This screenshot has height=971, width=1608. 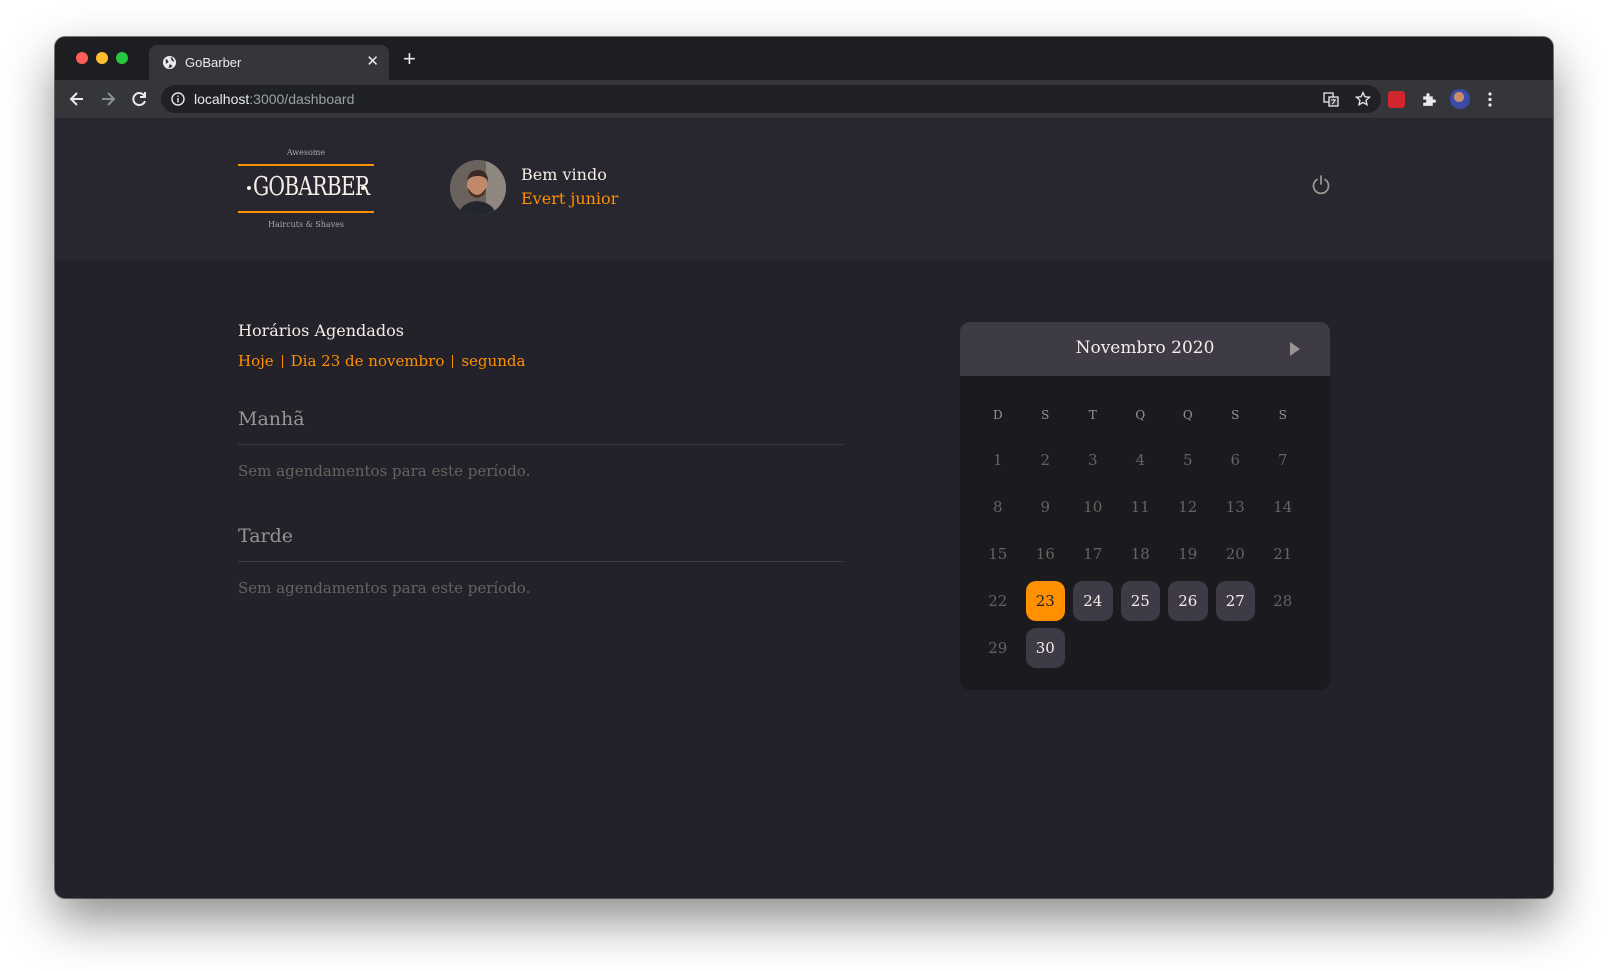 I want to click on minimize-window-button, so click(x=102, y=58).